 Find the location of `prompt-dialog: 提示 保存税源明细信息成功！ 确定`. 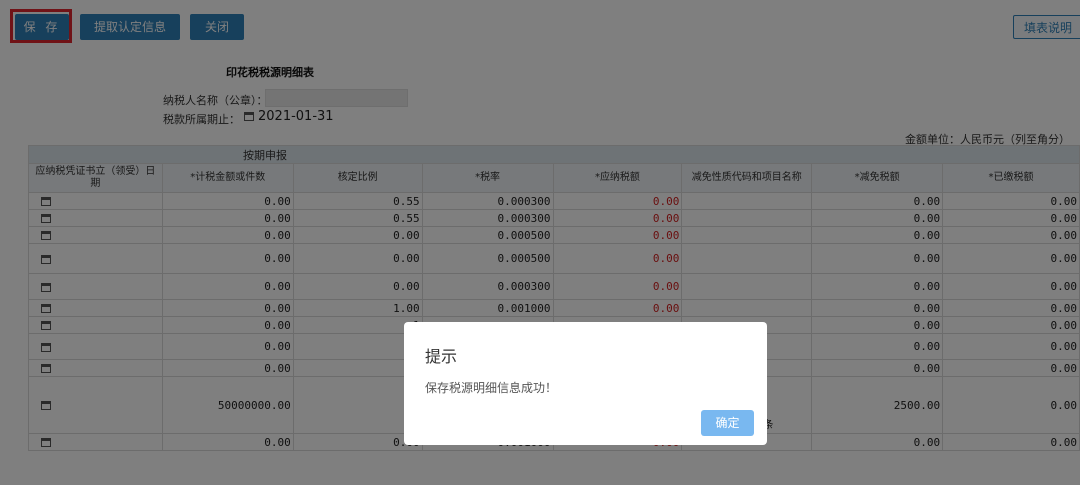

prompt-dialog: 提示 保存税源明细信息成功！ 确定 is located at coordinates (585, 383).